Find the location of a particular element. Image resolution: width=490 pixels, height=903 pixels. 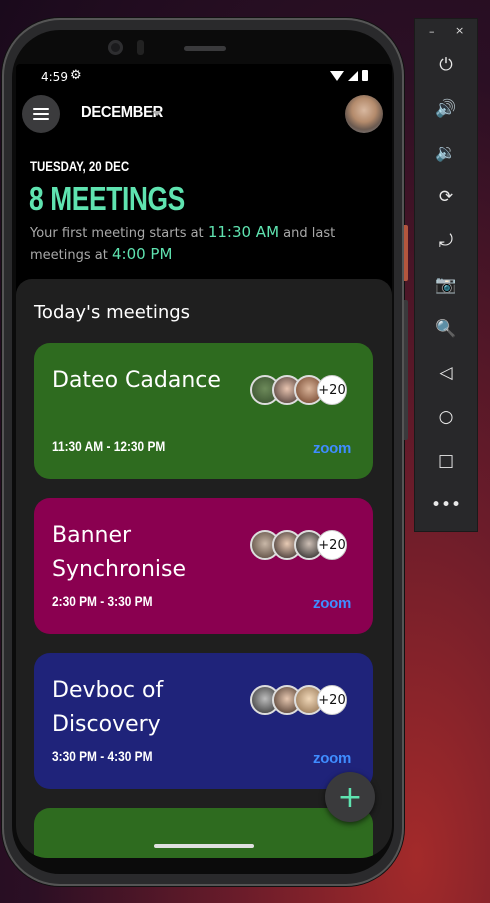

user-avatar is located at coordinates (364, 114).